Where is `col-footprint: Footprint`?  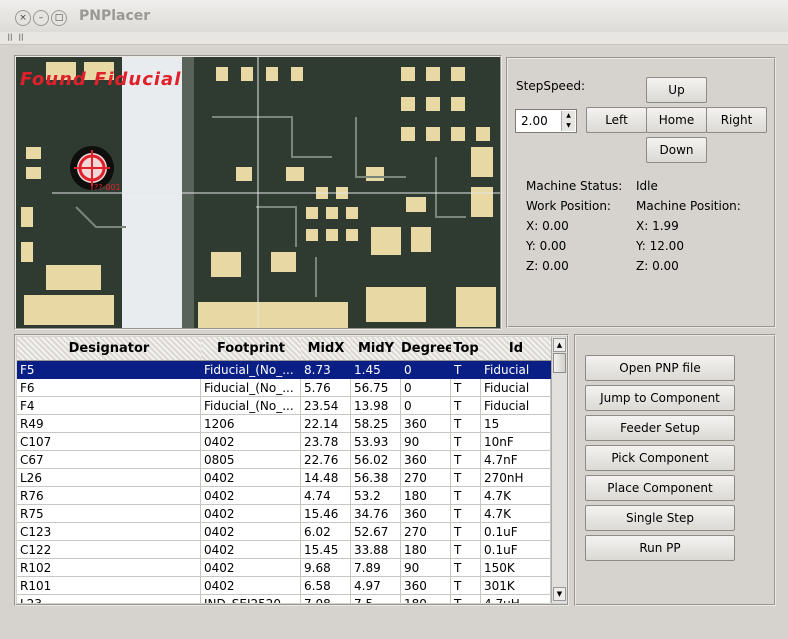 col-footprint: Footprint is located at coordinates (251, 349).